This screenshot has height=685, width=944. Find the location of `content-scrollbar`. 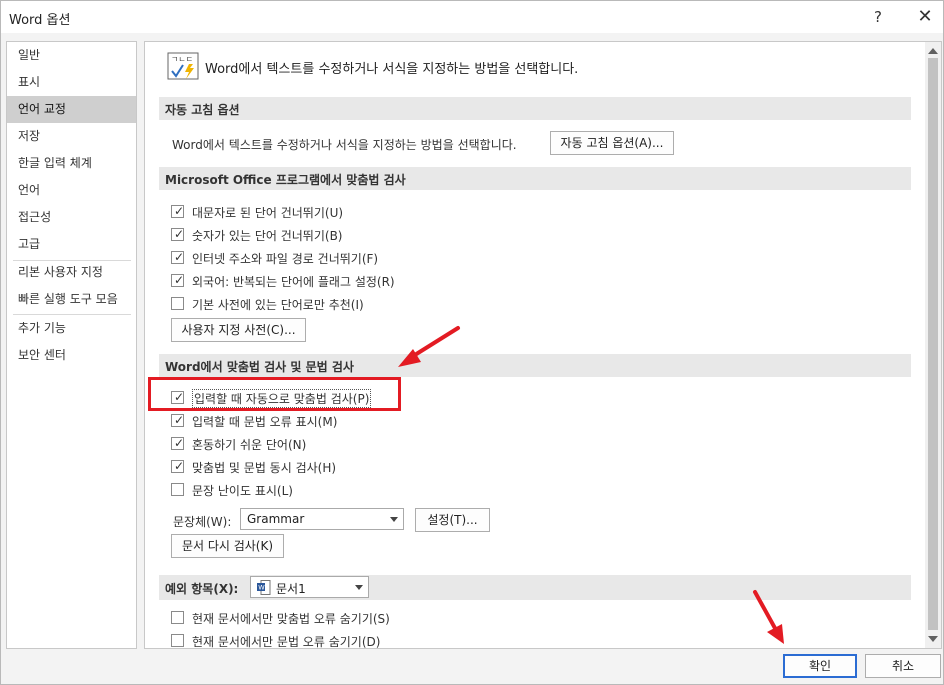

content-scrollbar is located at coordinates (933, 345).